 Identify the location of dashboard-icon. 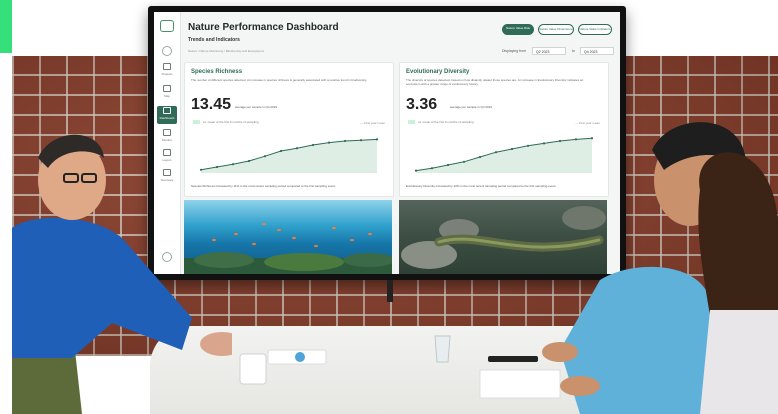
(167, 110).